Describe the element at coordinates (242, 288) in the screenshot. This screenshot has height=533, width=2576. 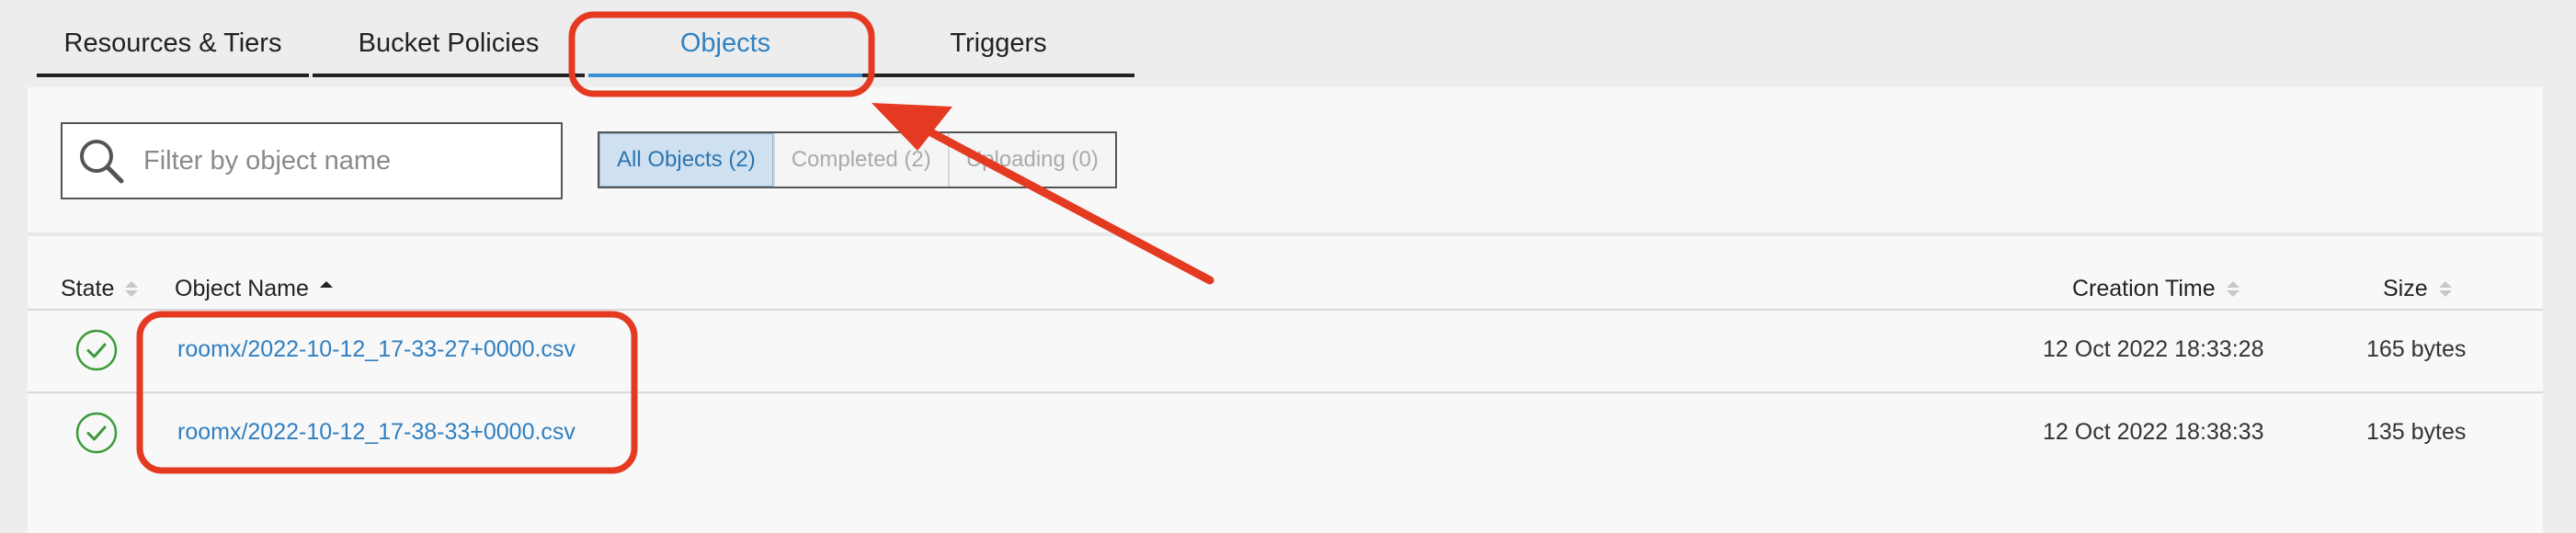
I see `column-header-label: Object Name` at that location.